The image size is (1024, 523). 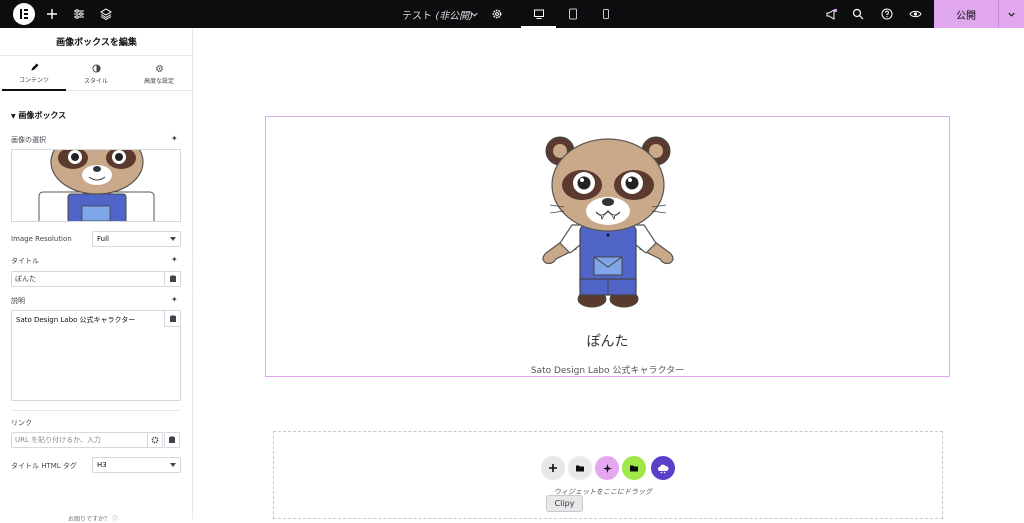 What do you see at coordinates (539, 14) in the screenshot?
I see `desktop-icon` at bounding box center [539, 14].